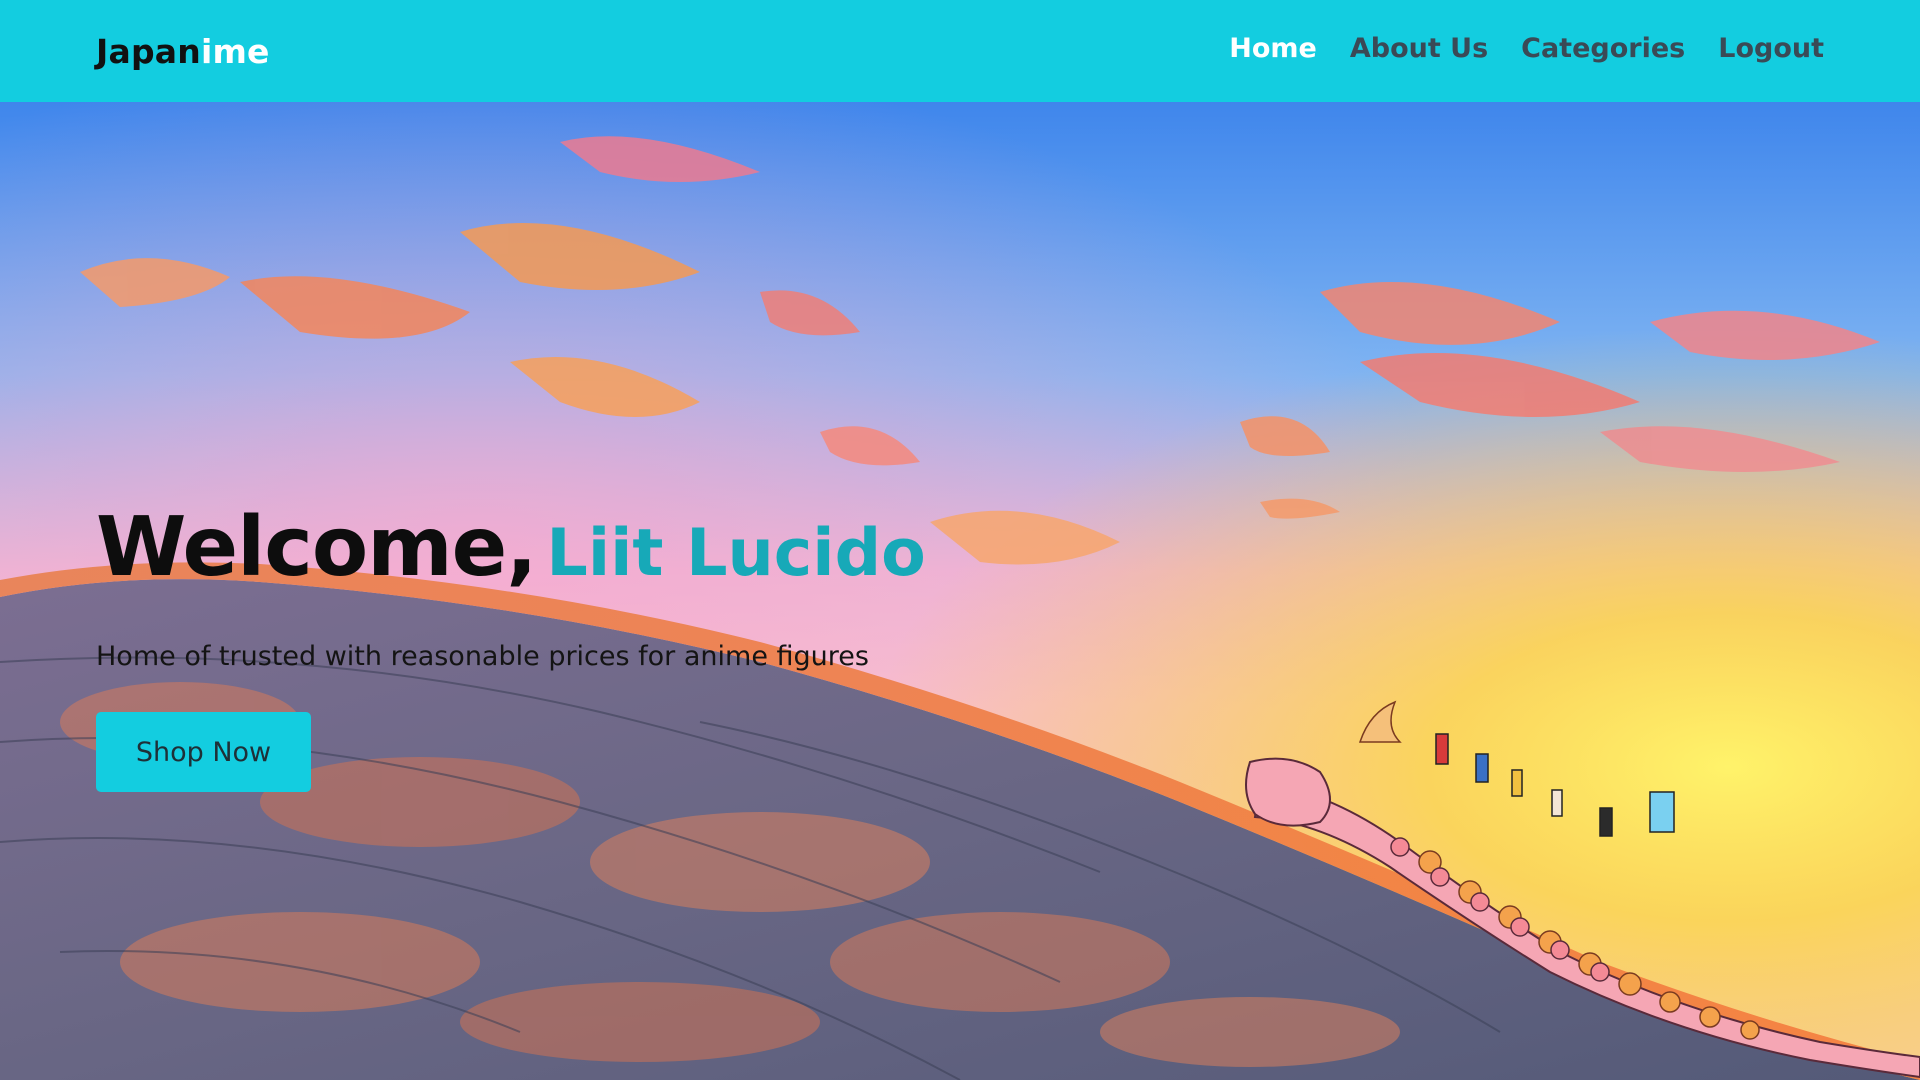 The width and height of the screenshot is (1920, 1080). What do you see at coordinates (1419, 48) in the screenshot?
I see `nav-link-about-us: About Us` at bounding box center [1419, 48].